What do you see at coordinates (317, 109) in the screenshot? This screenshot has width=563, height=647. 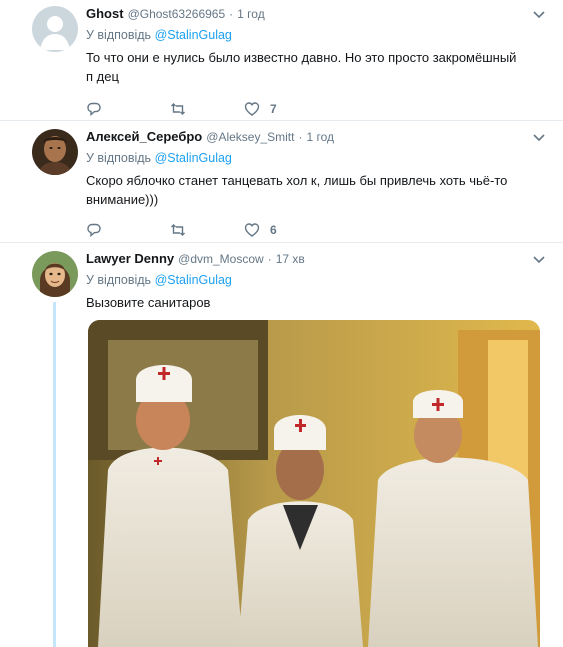 I see `tweet-actions: 7` at bounding box center [317, 109].